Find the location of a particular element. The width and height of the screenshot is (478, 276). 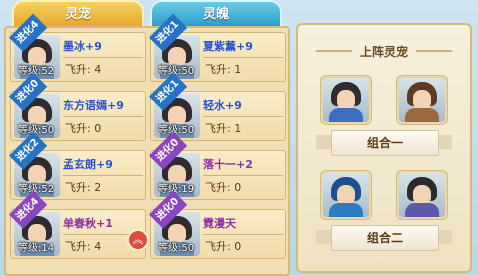

pet-card-8: 等级:50 进化0 霓漫天 飞升: 0 is located at coordinates (217, 224).